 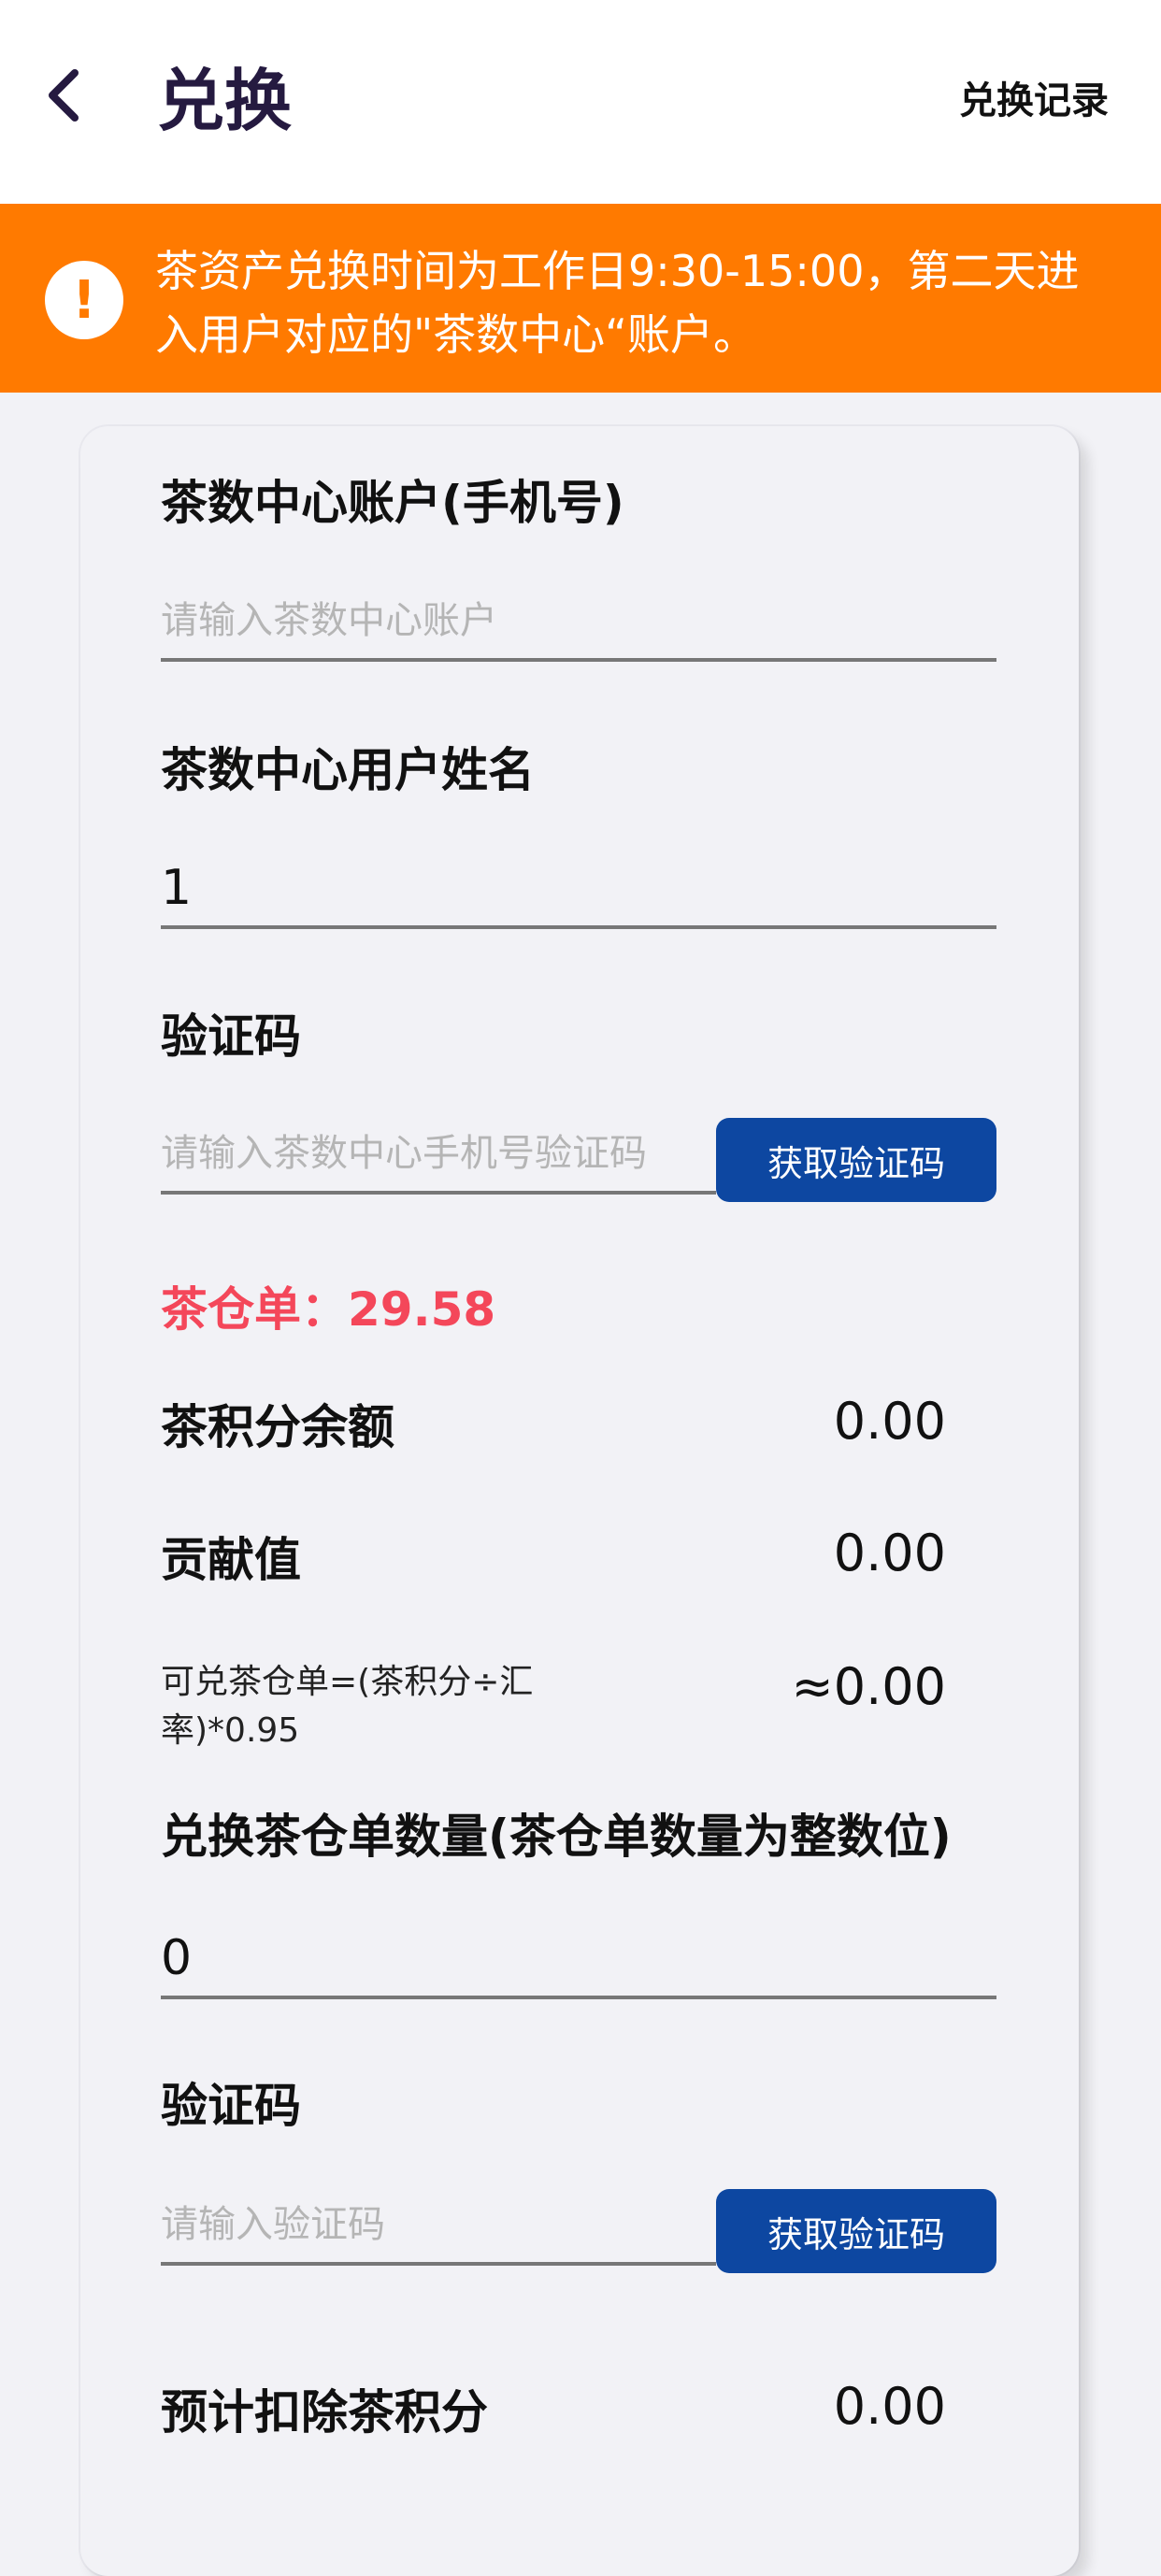 What do you see at coordinates (347, 1706) in the screenshot?
I see `exchange-formula-text: 可兑茶仓单=(茶积分÷汇率)*0.95` at bounding box center [347, 1706].